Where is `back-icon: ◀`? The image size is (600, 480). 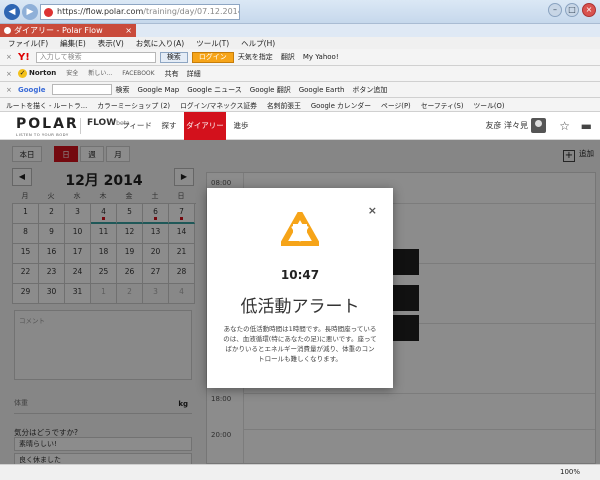 back-icon: ◀ is located at coordinates (12, 12).